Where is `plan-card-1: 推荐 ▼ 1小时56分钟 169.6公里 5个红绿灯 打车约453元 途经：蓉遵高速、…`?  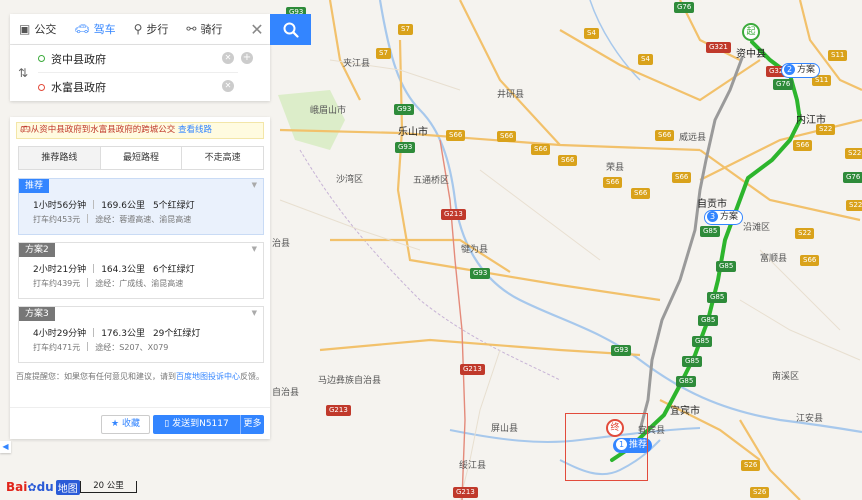
plan-card-1: 推荐 ▼ 1小时56分钟 169.6公里 5个红绿灯 打车约453元 途经：蓉遵高速、… is located at coordinates (141, 206).